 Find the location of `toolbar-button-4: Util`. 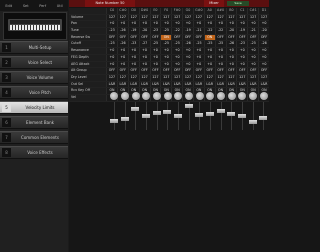

toolbar-button-4: Util is located at coordinates (60, 6).